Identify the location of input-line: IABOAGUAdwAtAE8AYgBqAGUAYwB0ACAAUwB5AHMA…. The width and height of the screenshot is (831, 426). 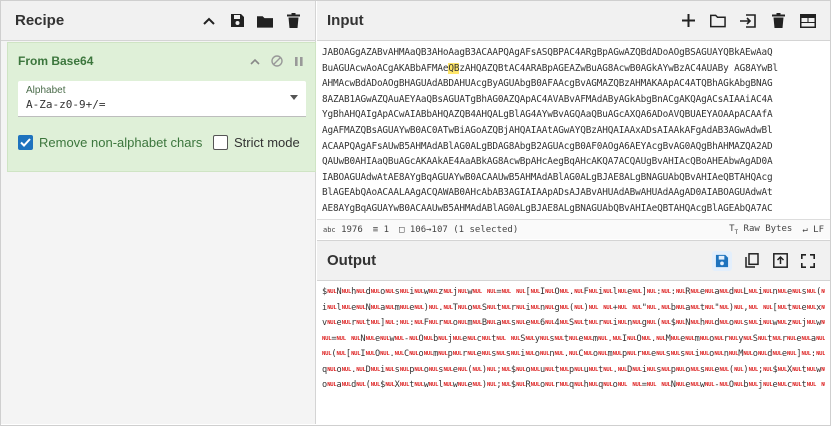
(547, 177).